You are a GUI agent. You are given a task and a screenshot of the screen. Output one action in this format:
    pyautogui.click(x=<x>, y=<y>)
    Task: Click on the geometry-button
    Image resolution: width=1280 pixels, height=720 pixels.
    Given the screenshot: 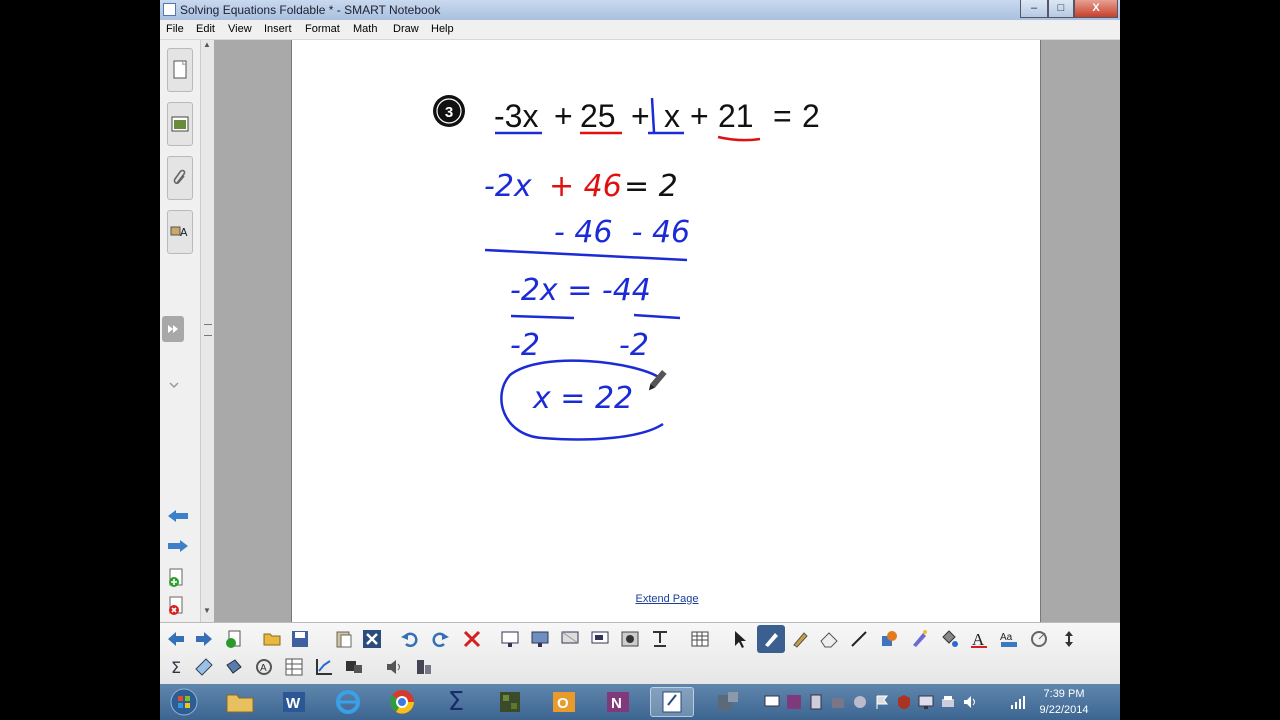 What is the action you would take?
    pyautogui.click(x=424, y=667)
    